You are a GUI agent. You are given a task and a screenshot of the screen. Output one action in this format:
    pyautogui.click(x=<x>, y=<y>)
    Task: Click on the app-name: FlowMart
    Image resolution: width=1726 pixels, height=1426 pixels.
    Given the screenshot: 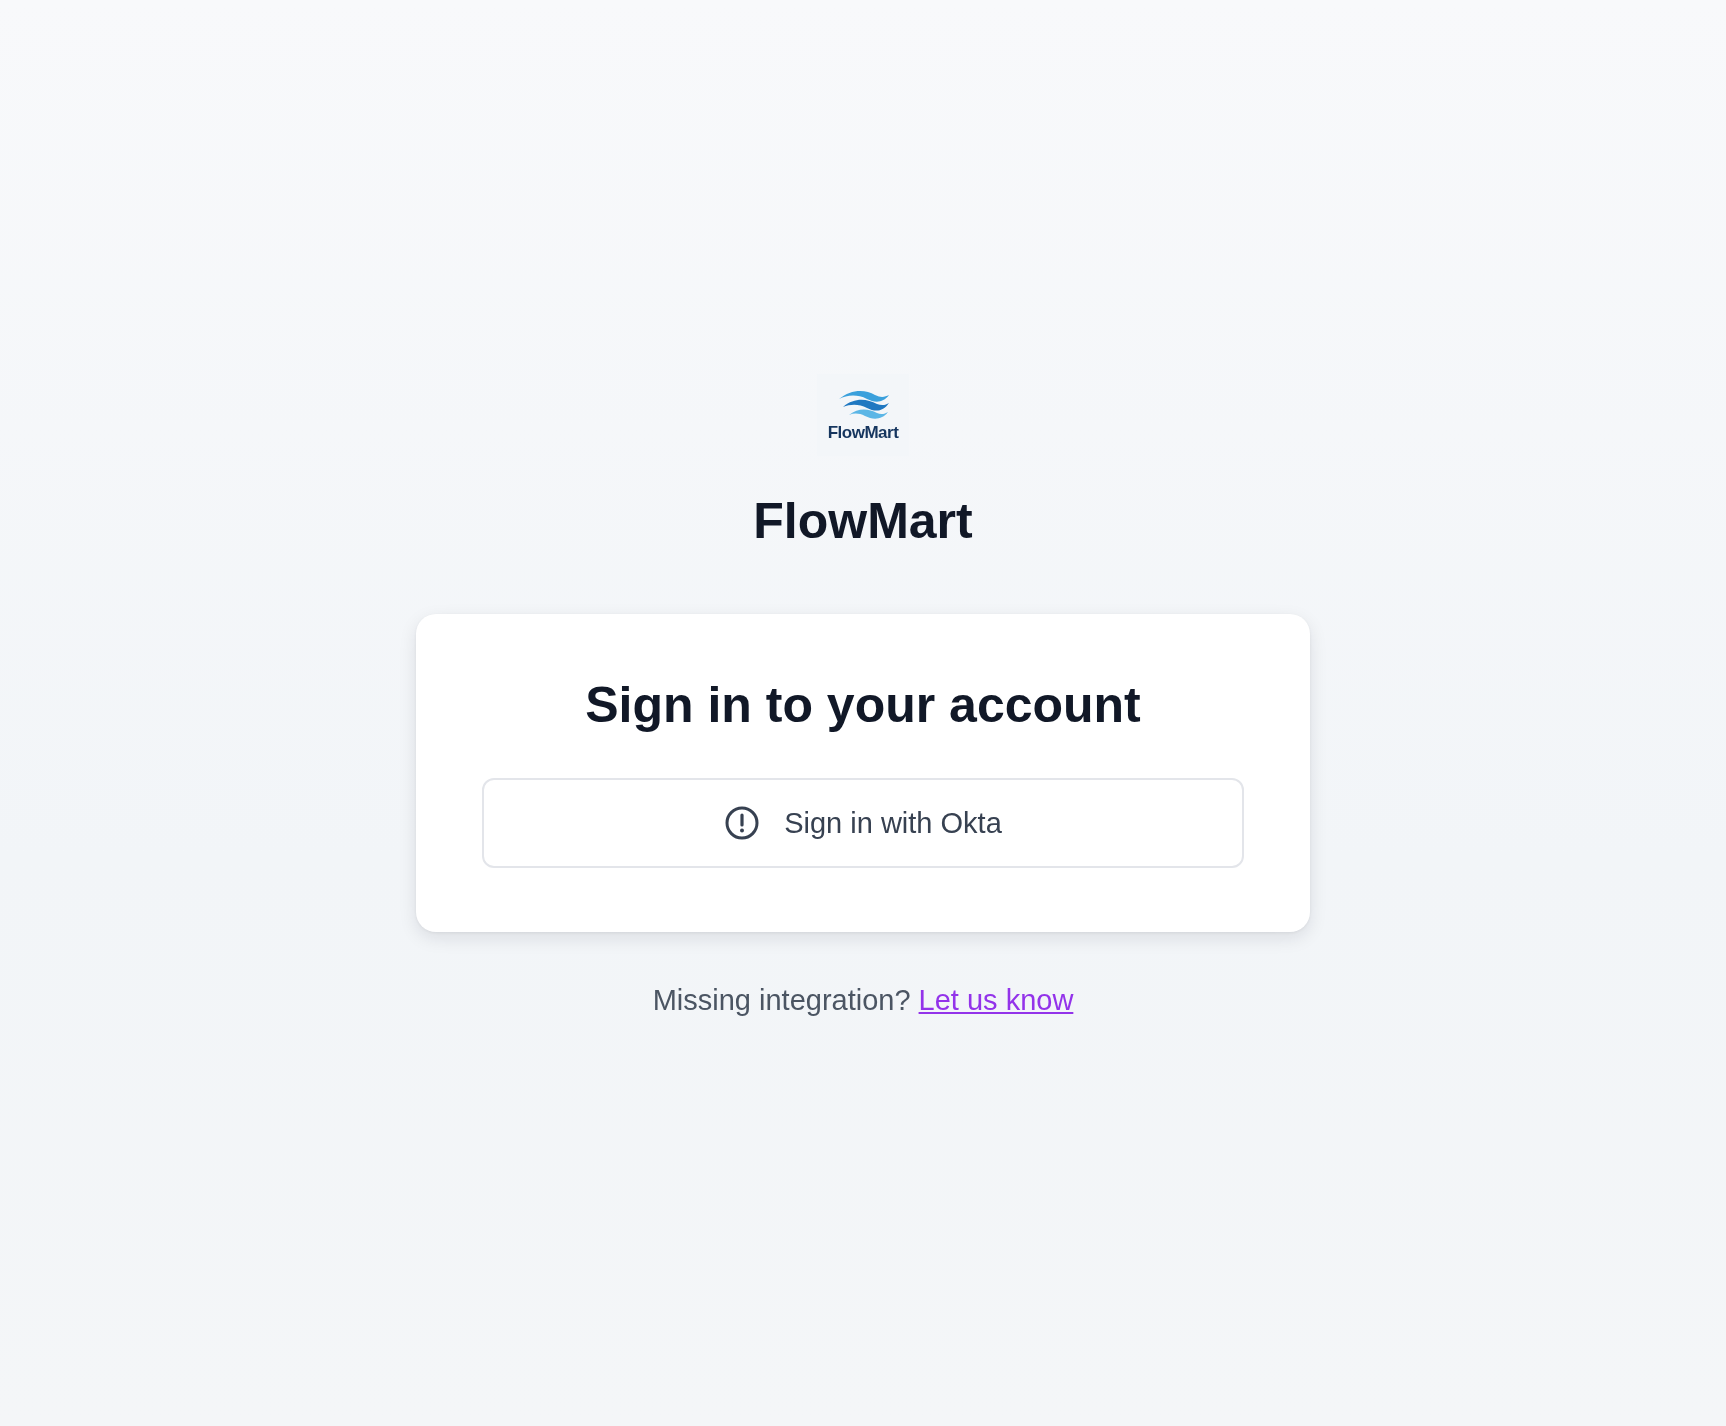 What is the action you would take?
    pyautogui.click(x=863, y=521)
    